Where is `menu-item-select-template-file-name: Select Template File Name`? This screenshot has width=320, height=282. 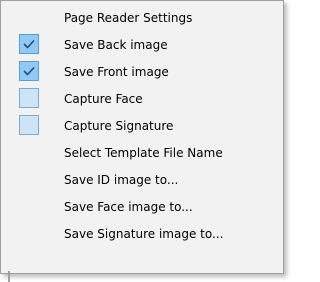
menu-item-select-template-file-name: Select Template File Name is located at coordinates (142, 153).